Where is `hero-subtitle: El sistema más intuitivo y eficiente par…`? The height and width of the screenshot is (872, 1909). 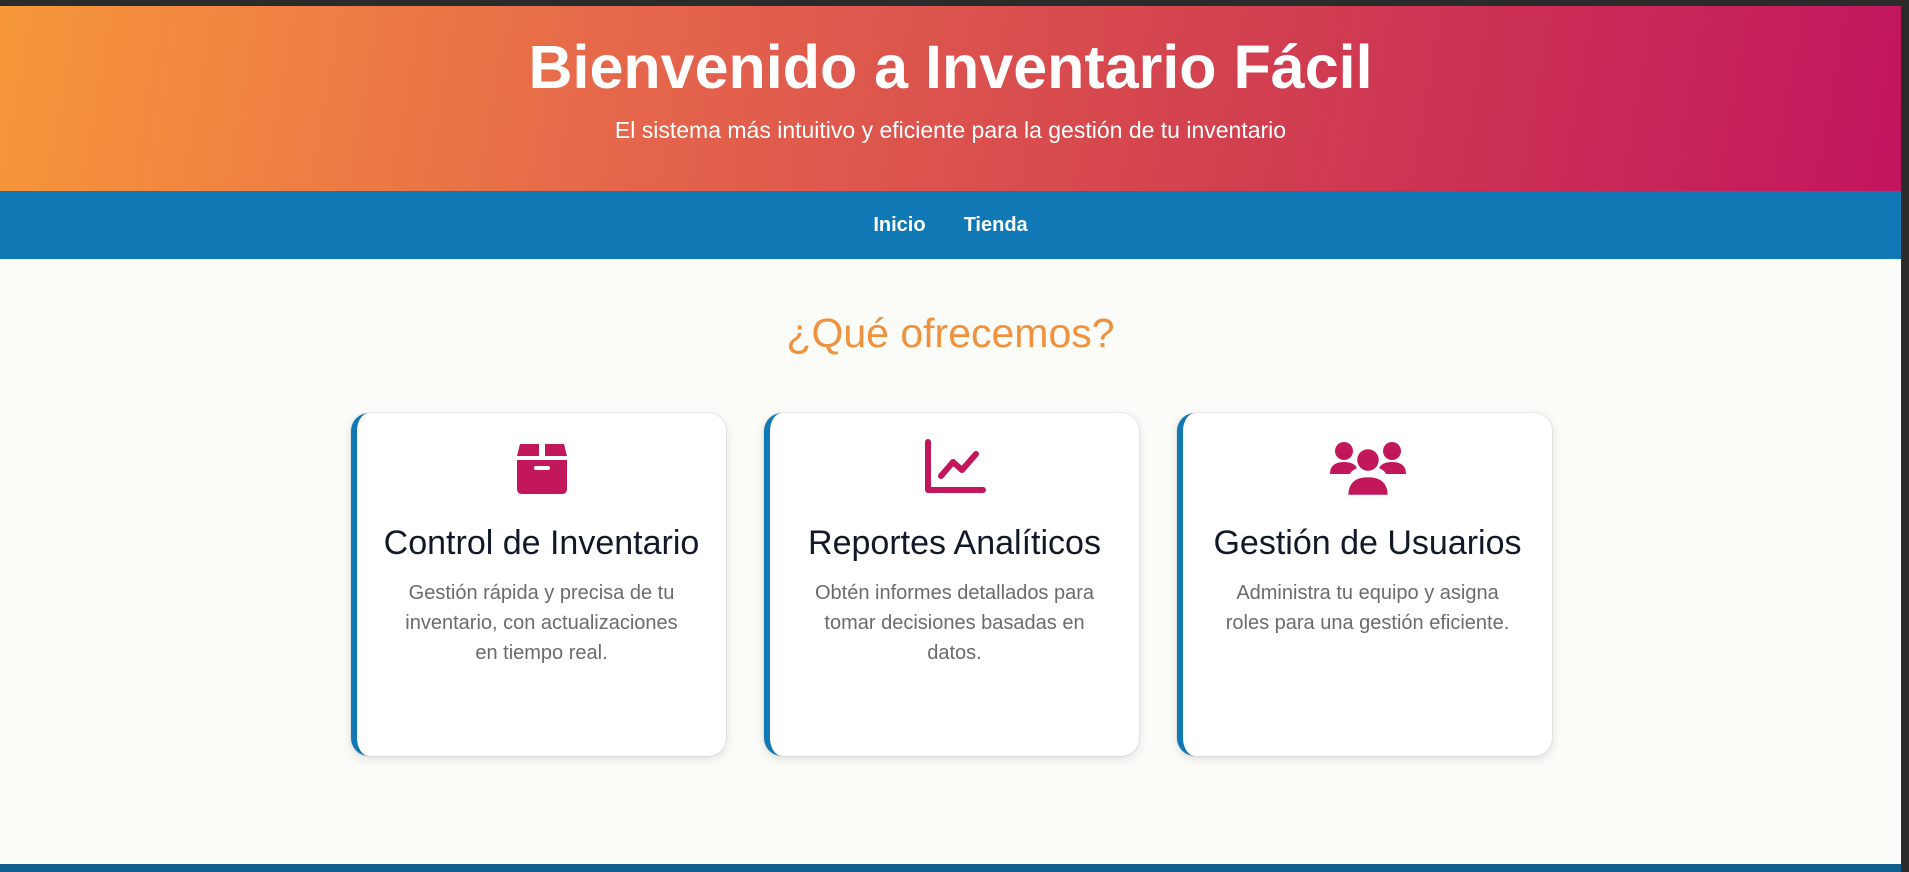 hero-subtitle: El sistema más intuitivo y eficiente par… is located at coordinates (950, 130).